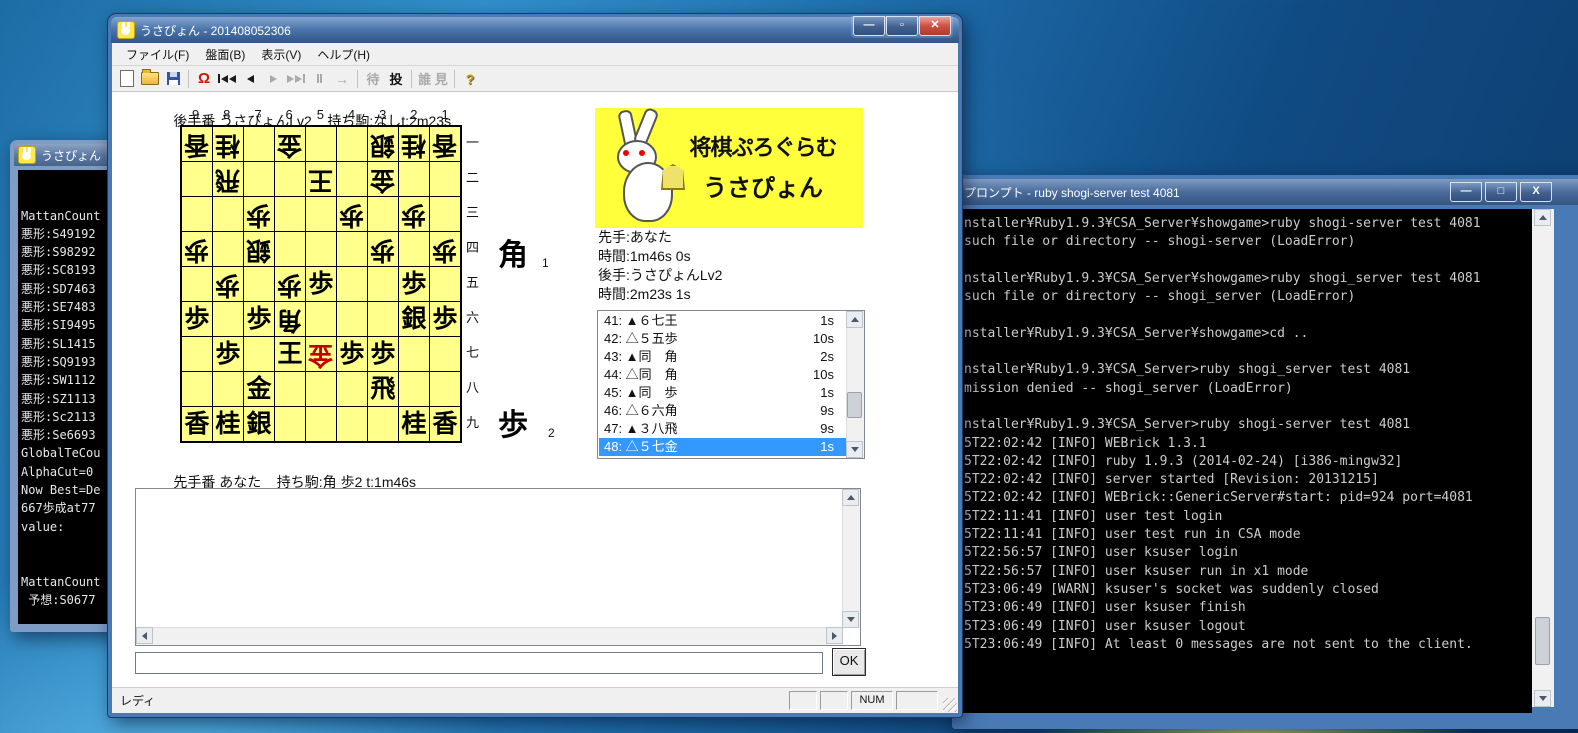 Image resolution: width=1578 pixels, height=733 pixels. I want to click on last-move-button, so click(296, 78).